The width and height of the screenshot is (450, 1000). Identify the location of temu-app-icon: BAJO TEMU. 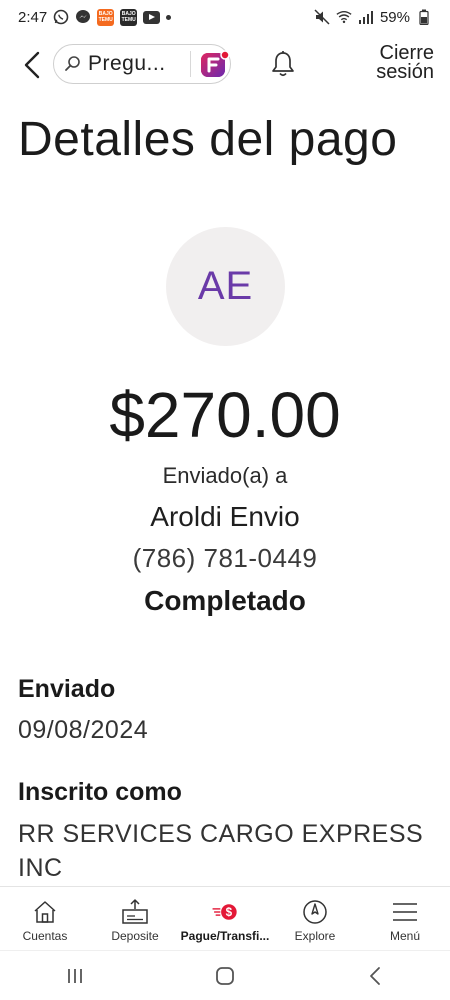
(106, 17).